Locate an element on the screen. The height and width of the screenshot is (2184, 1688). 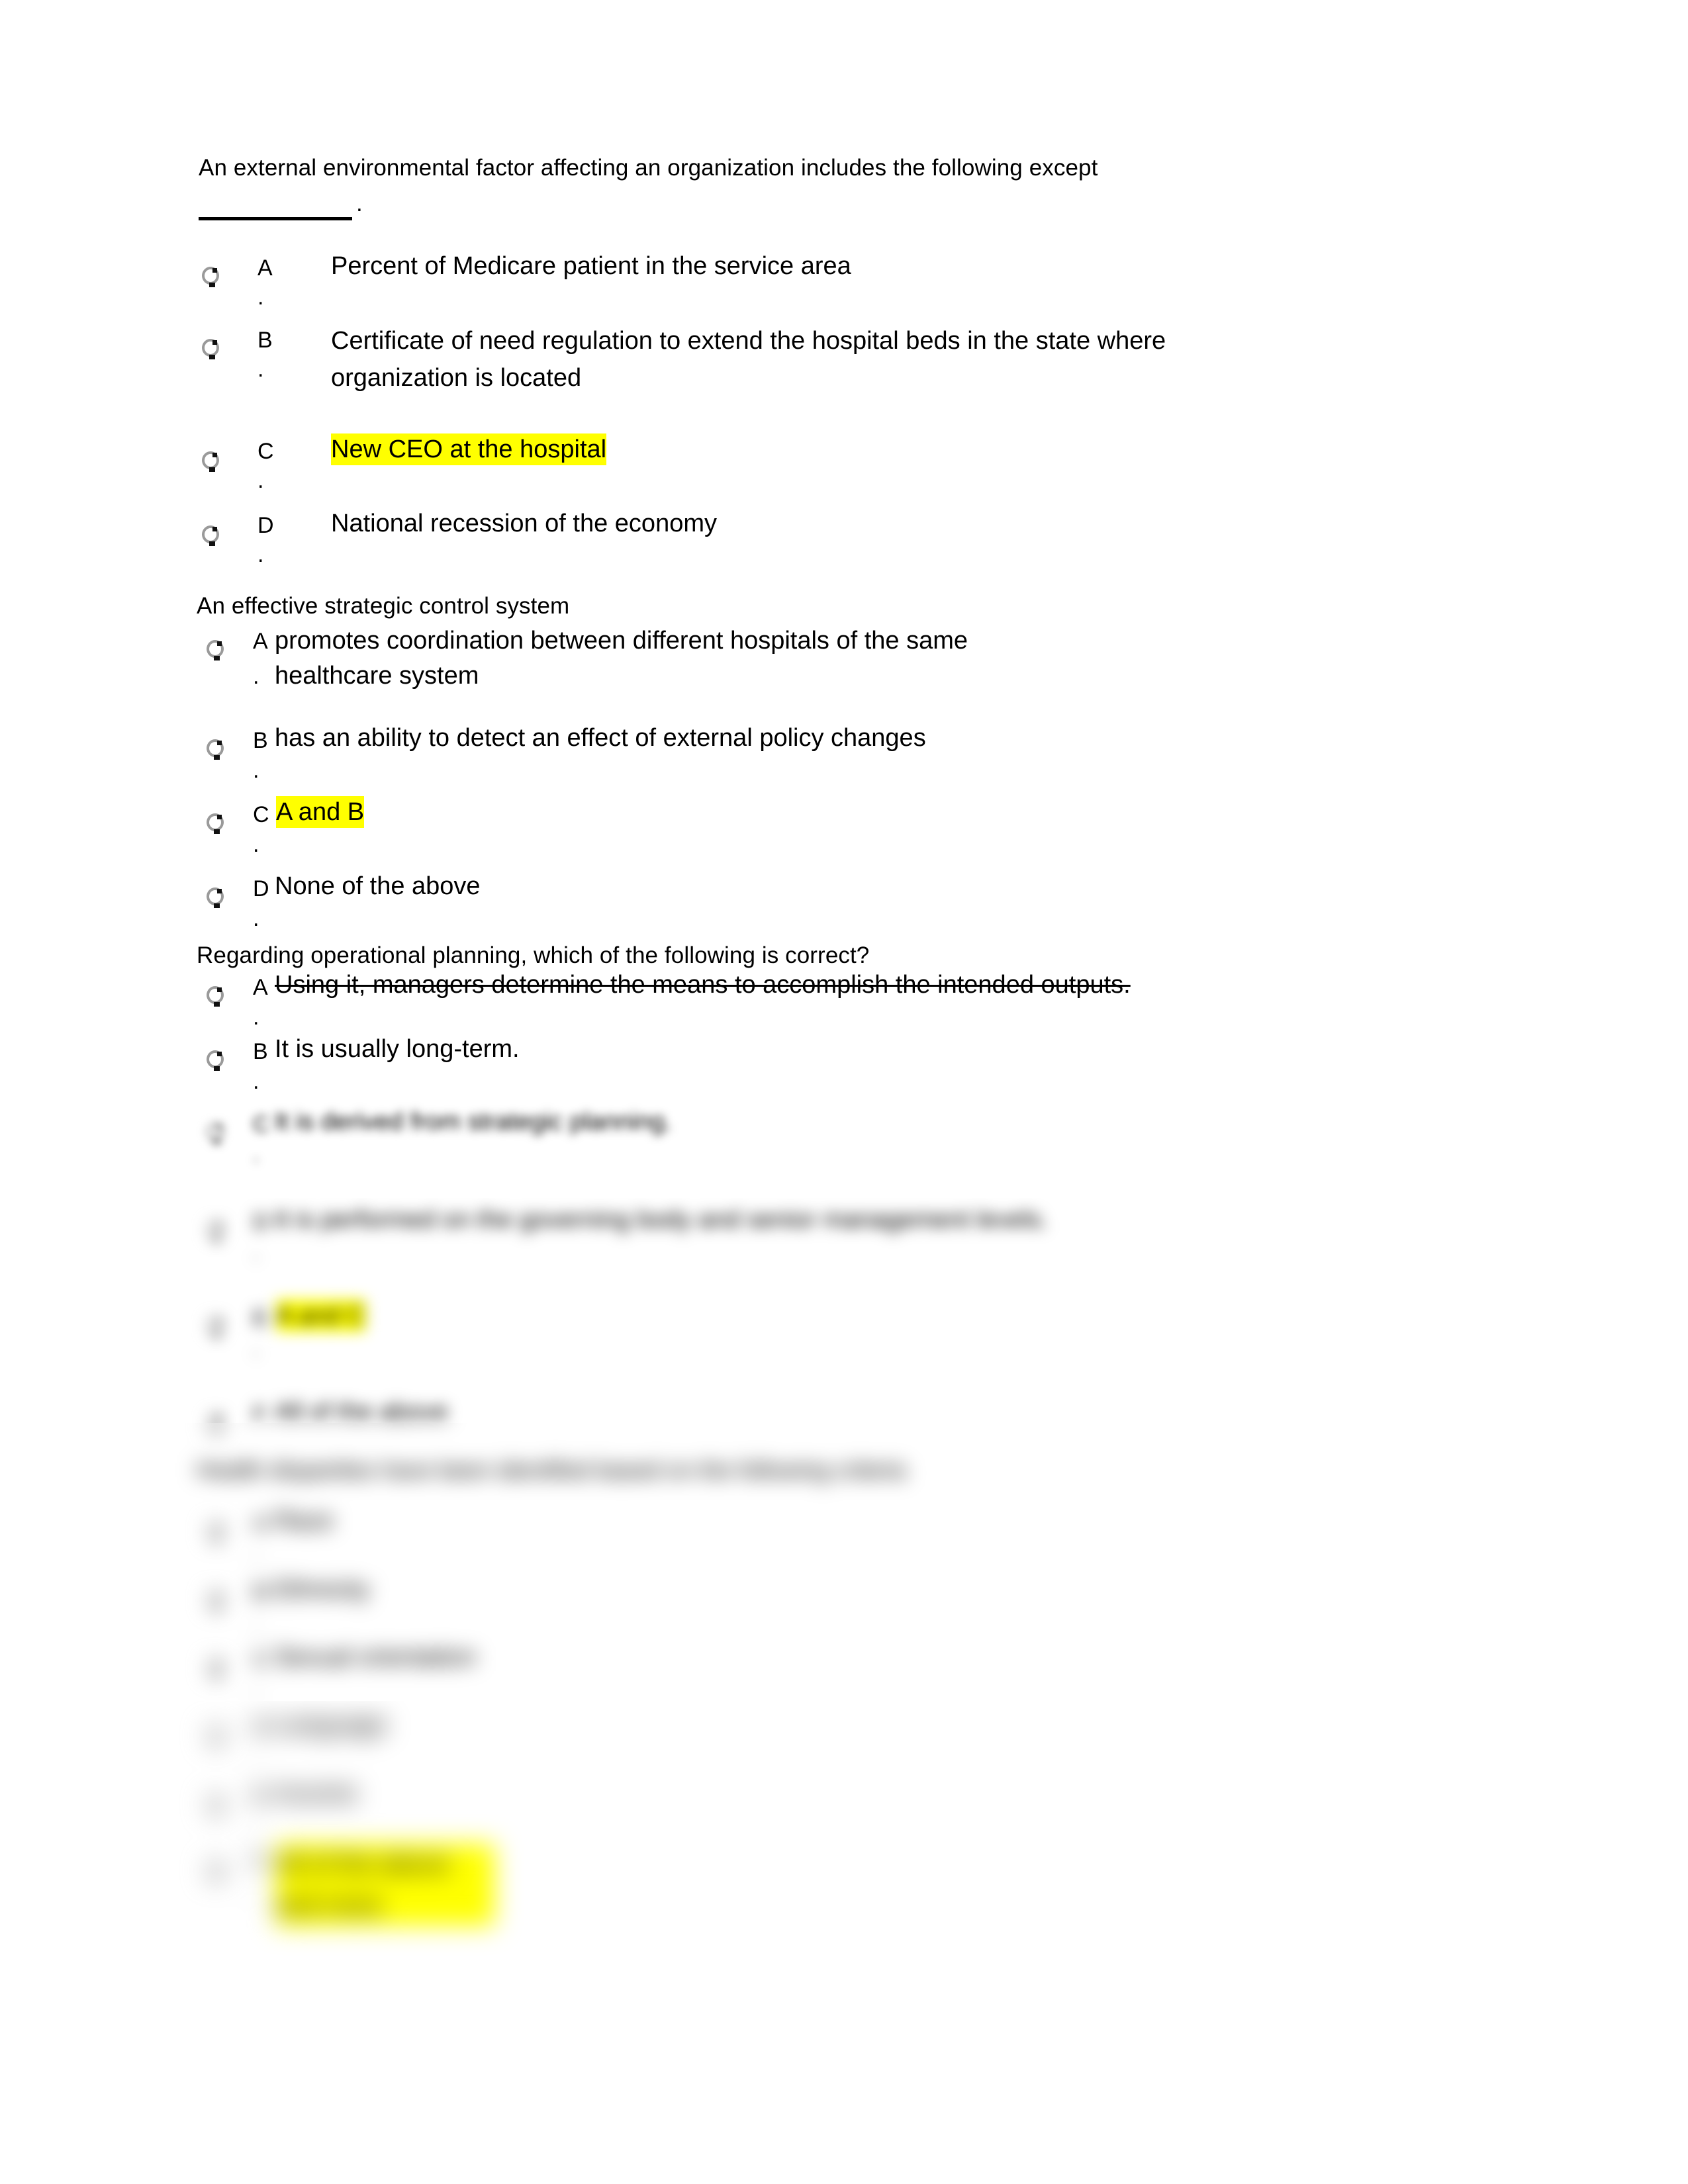
radio-q1-a is located at coordinates (210, 277).